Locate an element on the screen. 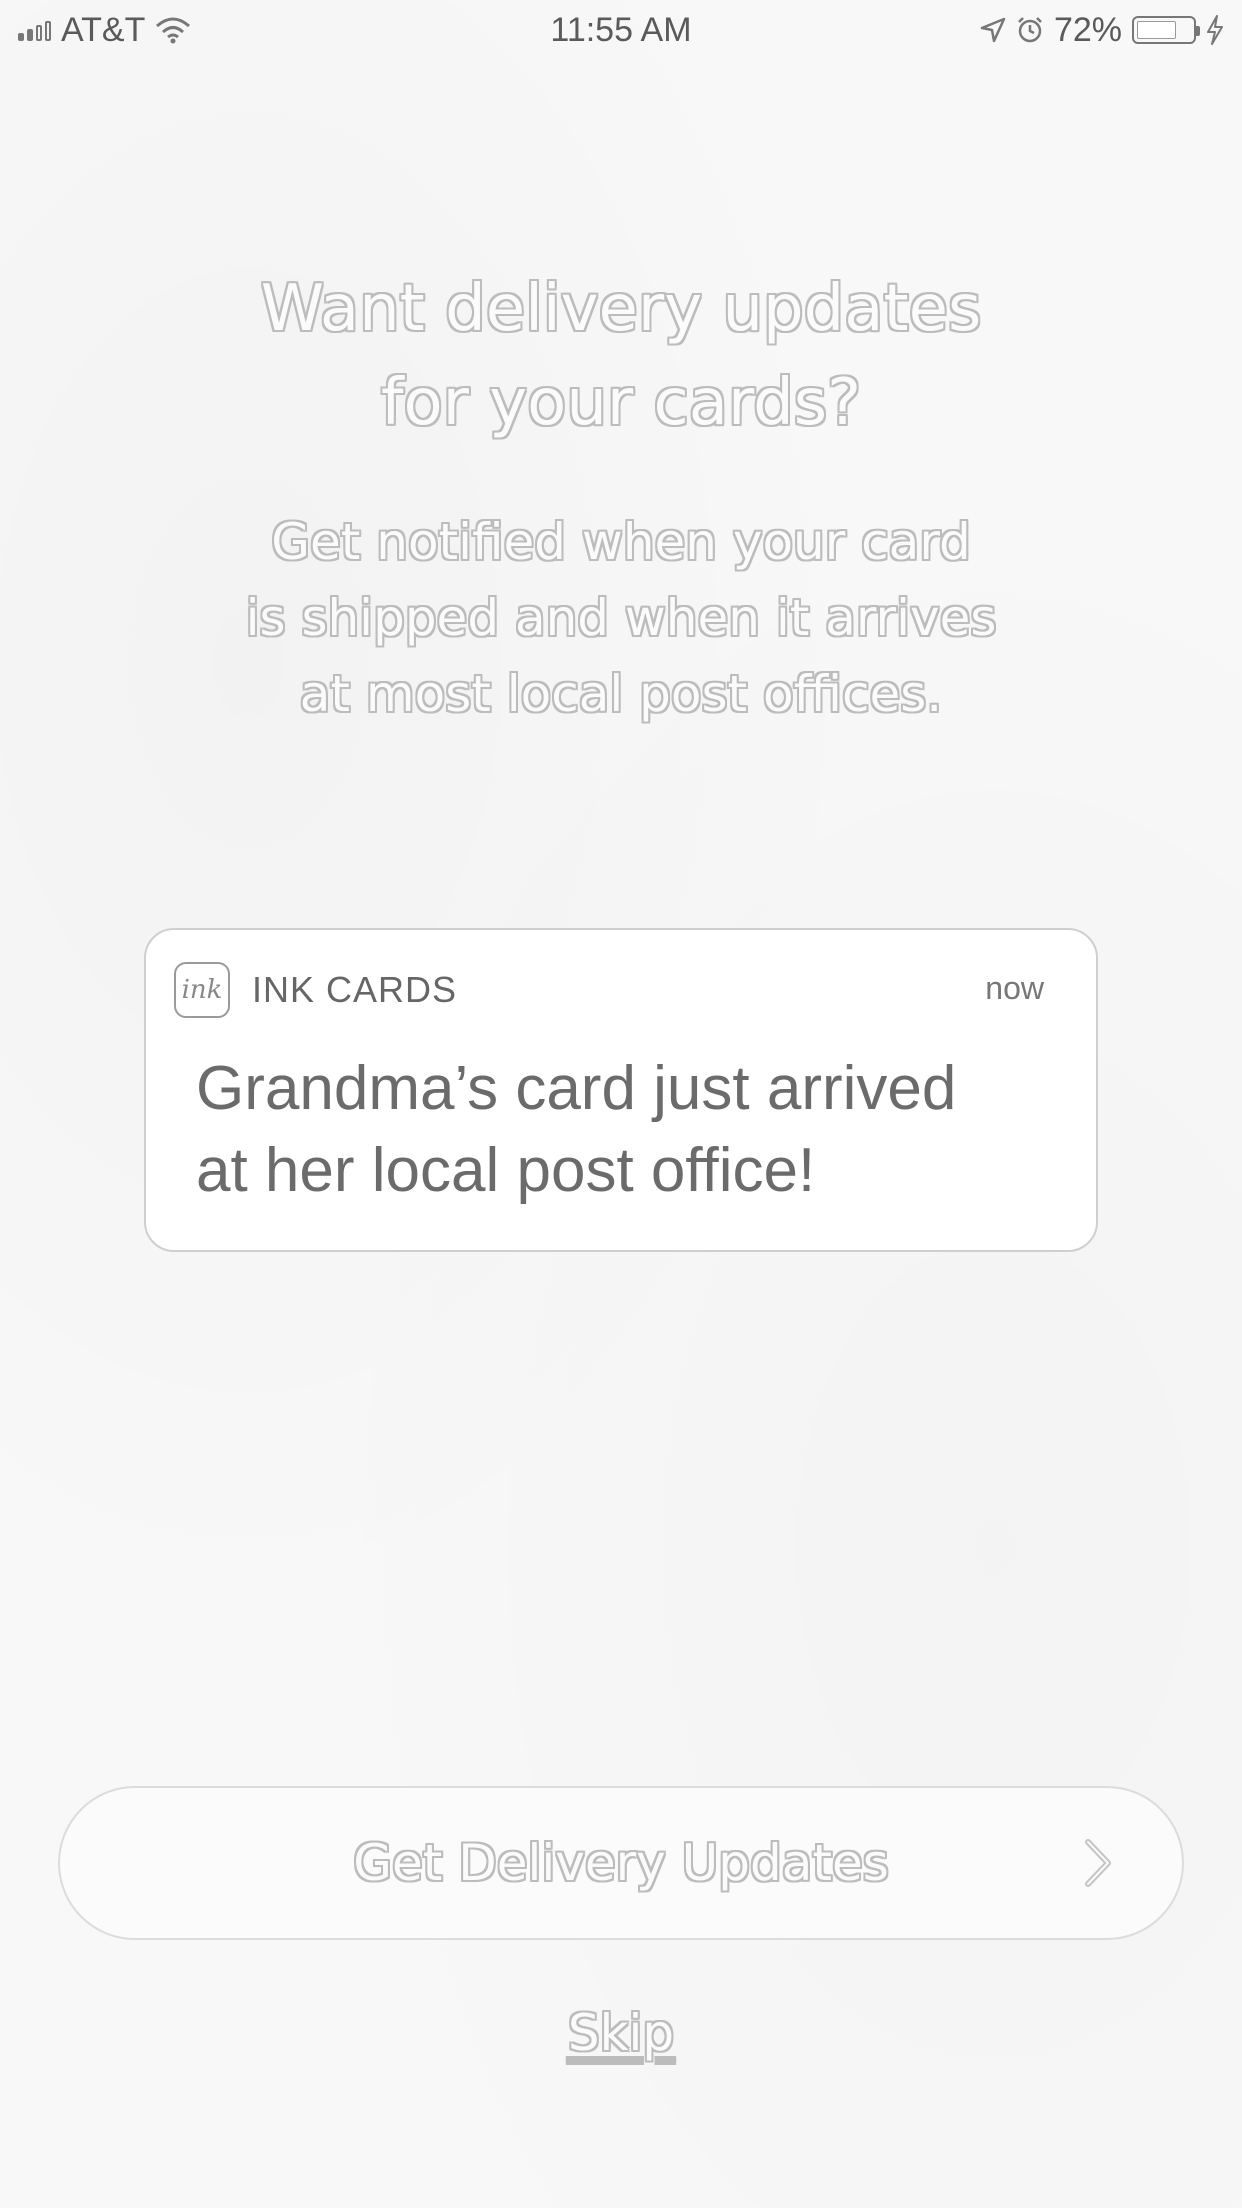 The height and width of the screenshot is (2208, 1242). notification-app-header: ink INK CARDS is located at coordinates (315, 990).